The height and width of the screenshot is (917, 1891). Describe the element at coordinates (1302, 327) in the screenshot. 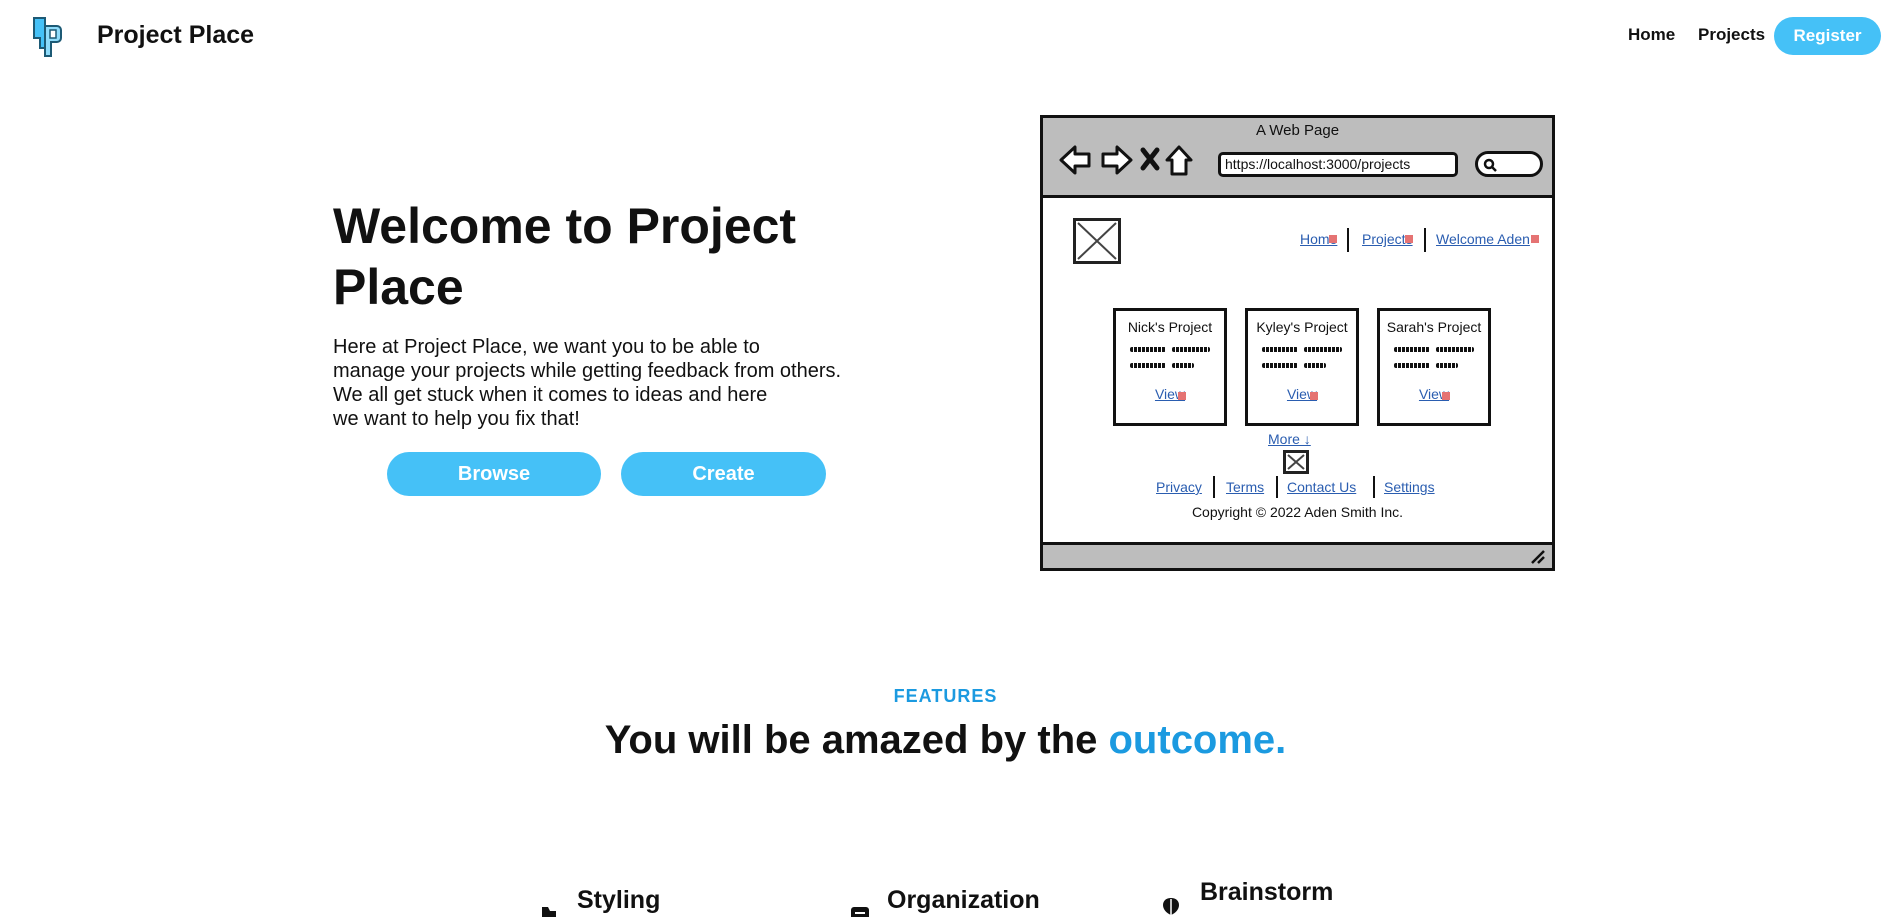

I see `wireframe-card-title: Kyley's Project` at that location.